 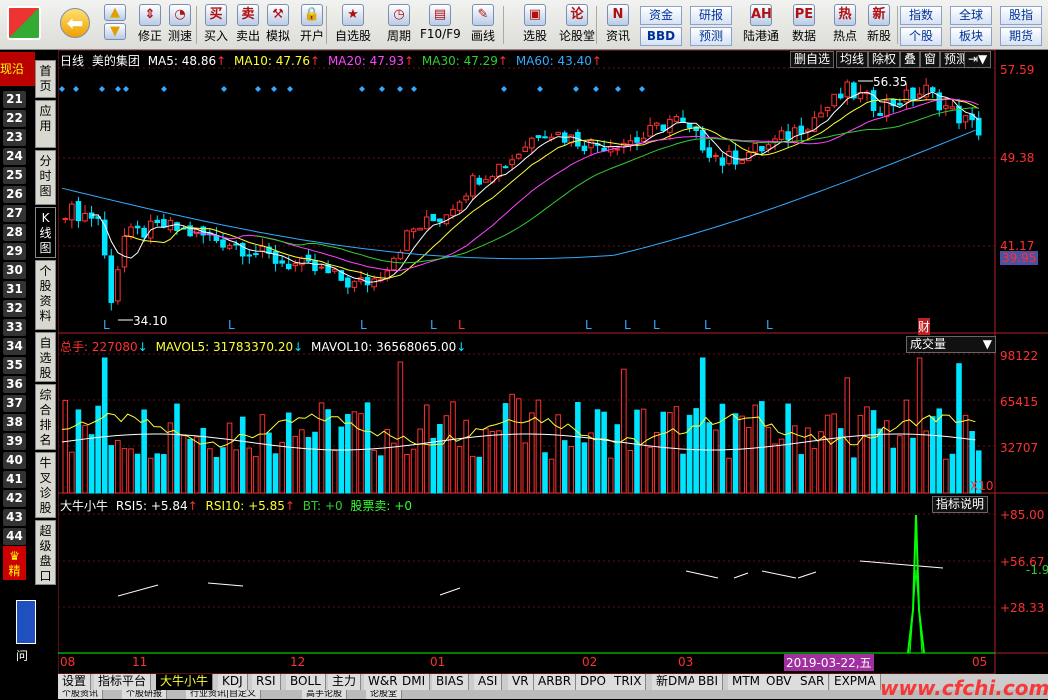 I want to click on info-tab-3: 高手论股, so click(x=325, y=694).